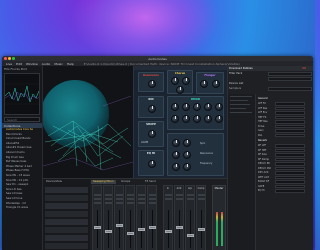 The image size is (320, 250). Describe the element at coordinates (32, 64) in the screenshot. I see `menu-window: Window` at that location.